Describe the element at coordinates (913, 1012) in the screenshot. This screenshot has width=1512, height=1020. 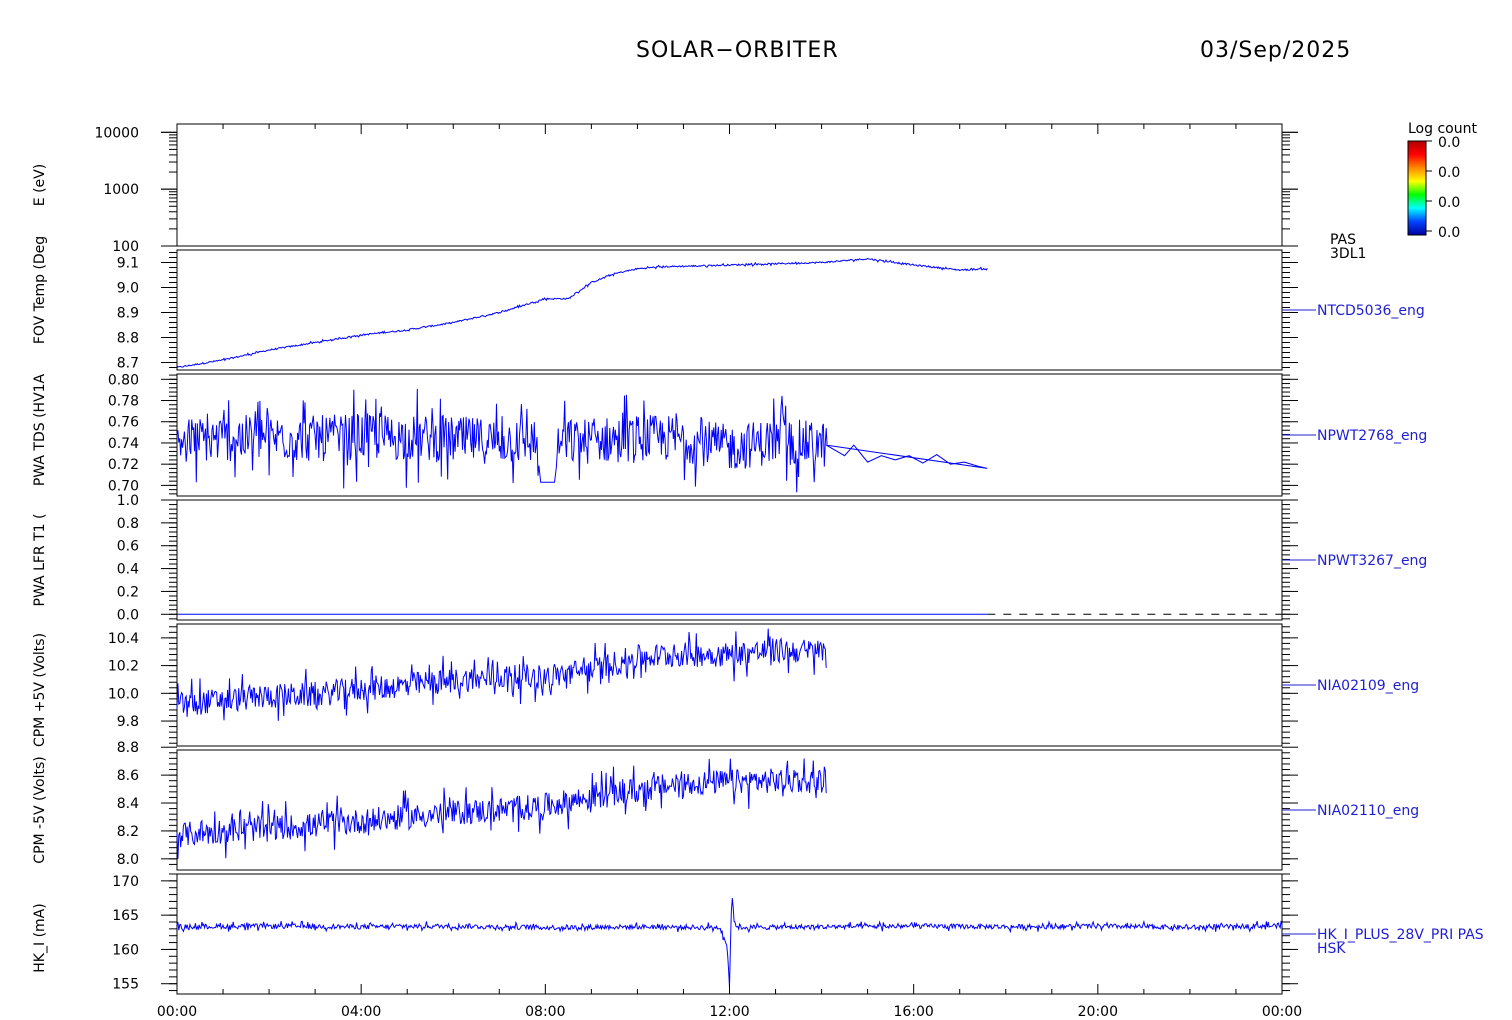
I see `x-tick-label: 16:00` at that location.